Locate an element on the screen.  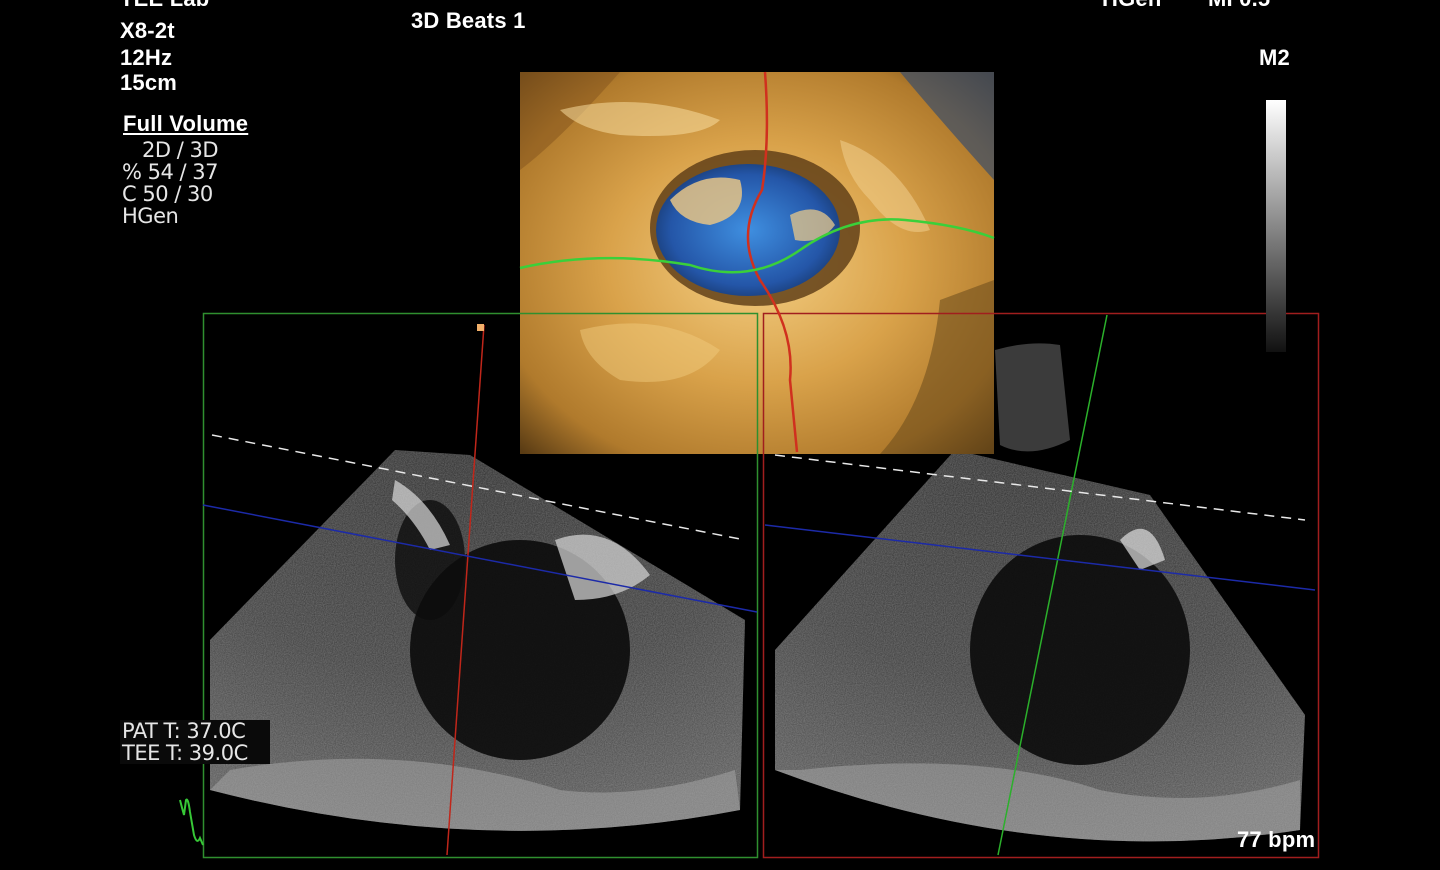
heart-rate: 77 bpm is located at coordinates (1276, 839).